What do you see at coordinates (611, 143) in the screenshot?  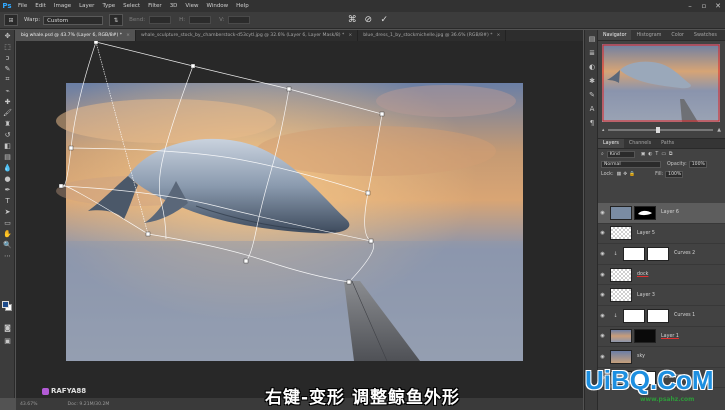 I see `tab-layers: Layers` at bounding box center [611, 143].